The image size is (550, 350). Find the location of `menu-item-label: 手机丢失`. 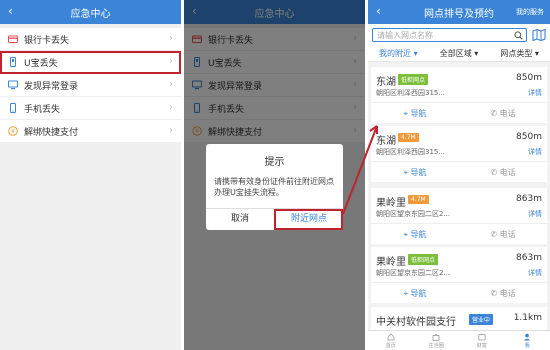

menu-item-label: 手机丢失 is located at coordinates (42, 109).